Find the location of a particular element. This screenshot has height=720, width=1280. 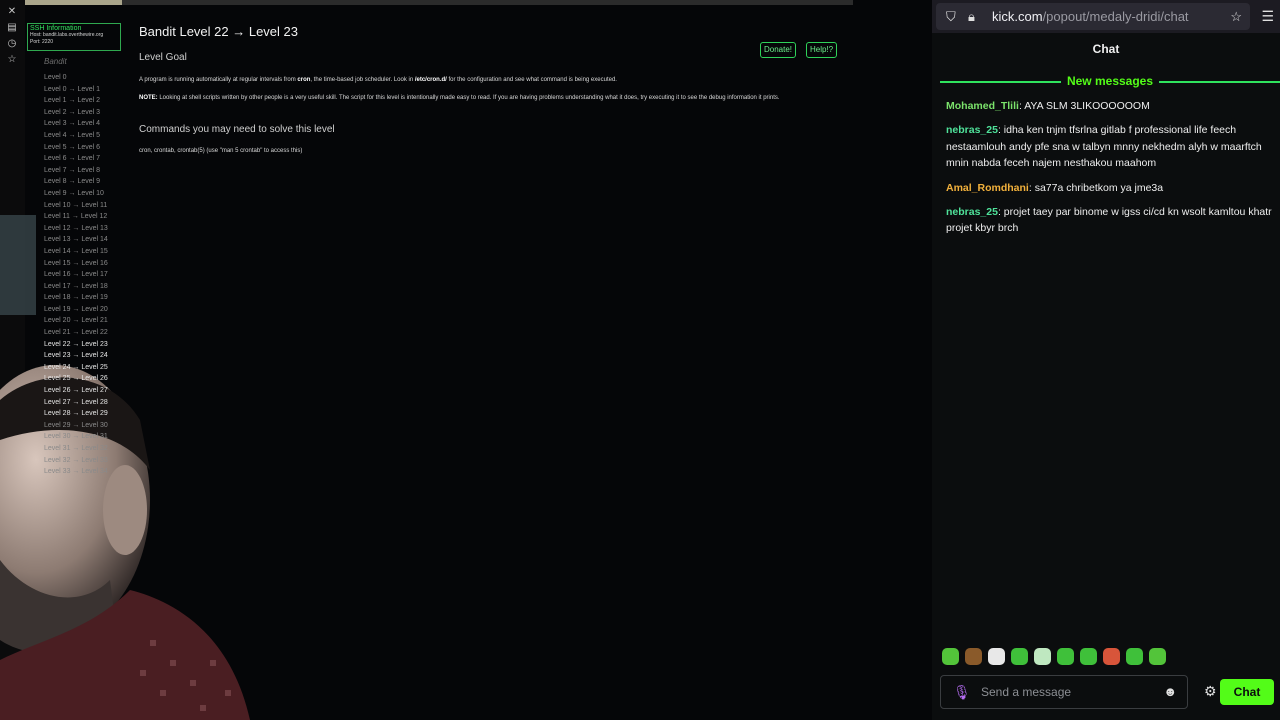

chat-username: Mohamed_Tlili is located at coordinates (982, 106).